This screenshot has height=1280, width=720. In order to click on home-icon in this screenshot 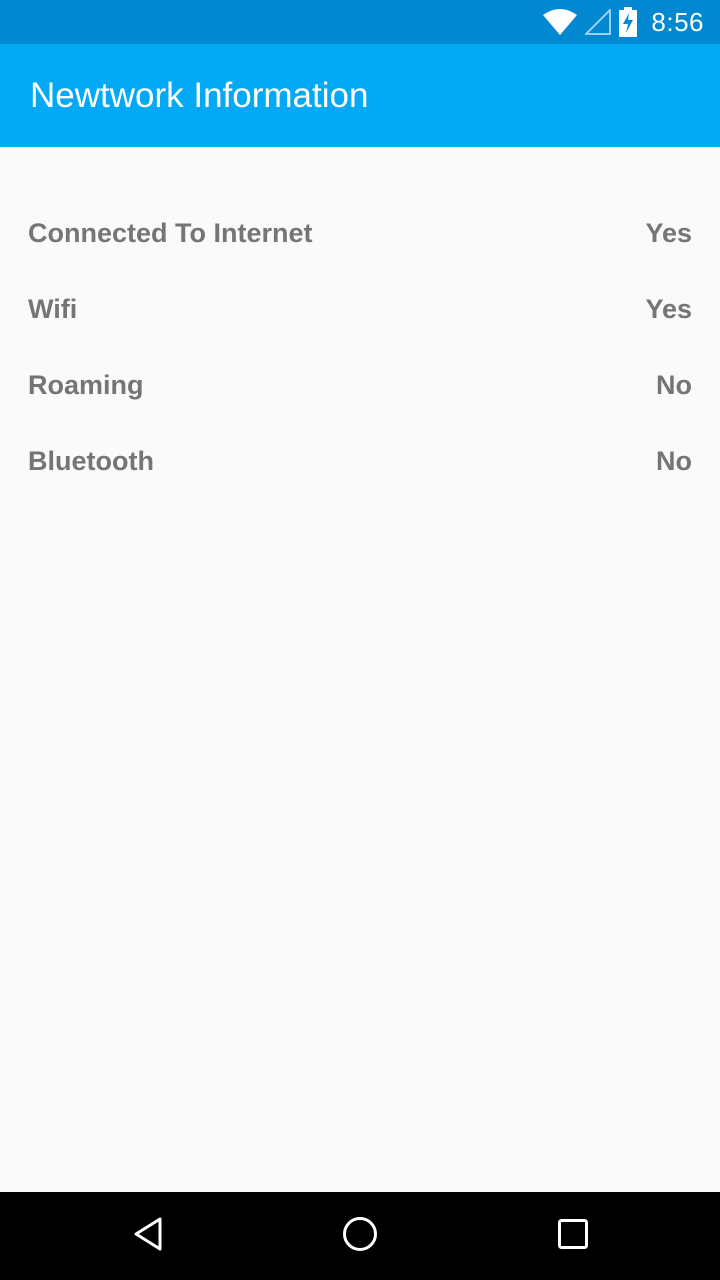, I will do `click(360, 1236)`.